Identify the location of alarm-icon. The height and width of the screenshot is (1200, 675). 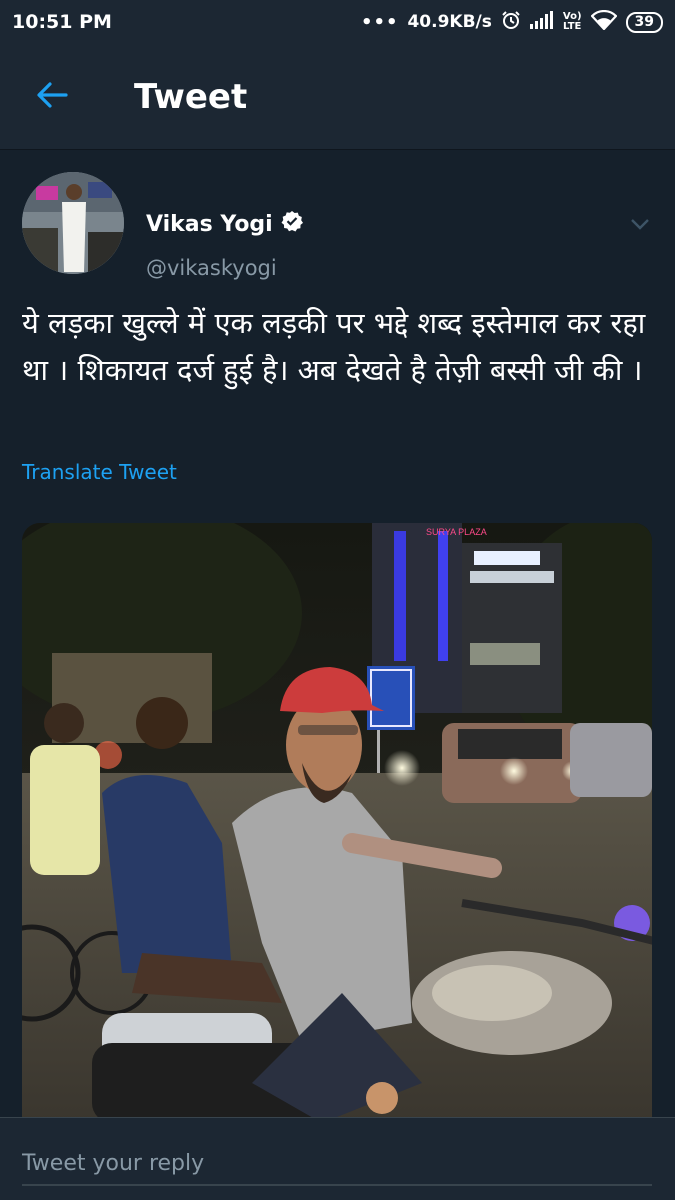
(511, 22).